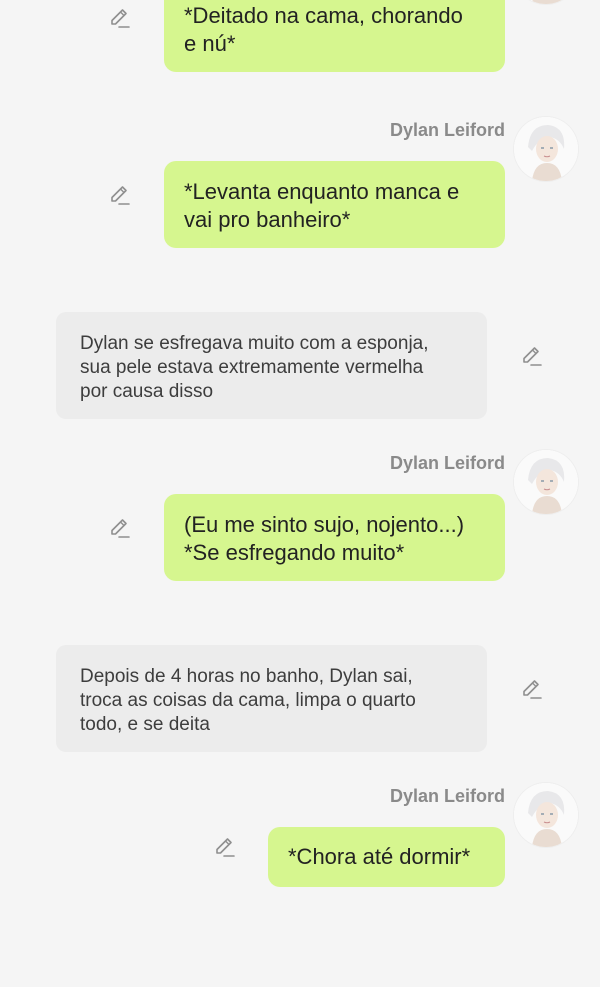  I want to click on user-message-bubble: *Deitado na cama, chorando e nú*, so click(334, 36).